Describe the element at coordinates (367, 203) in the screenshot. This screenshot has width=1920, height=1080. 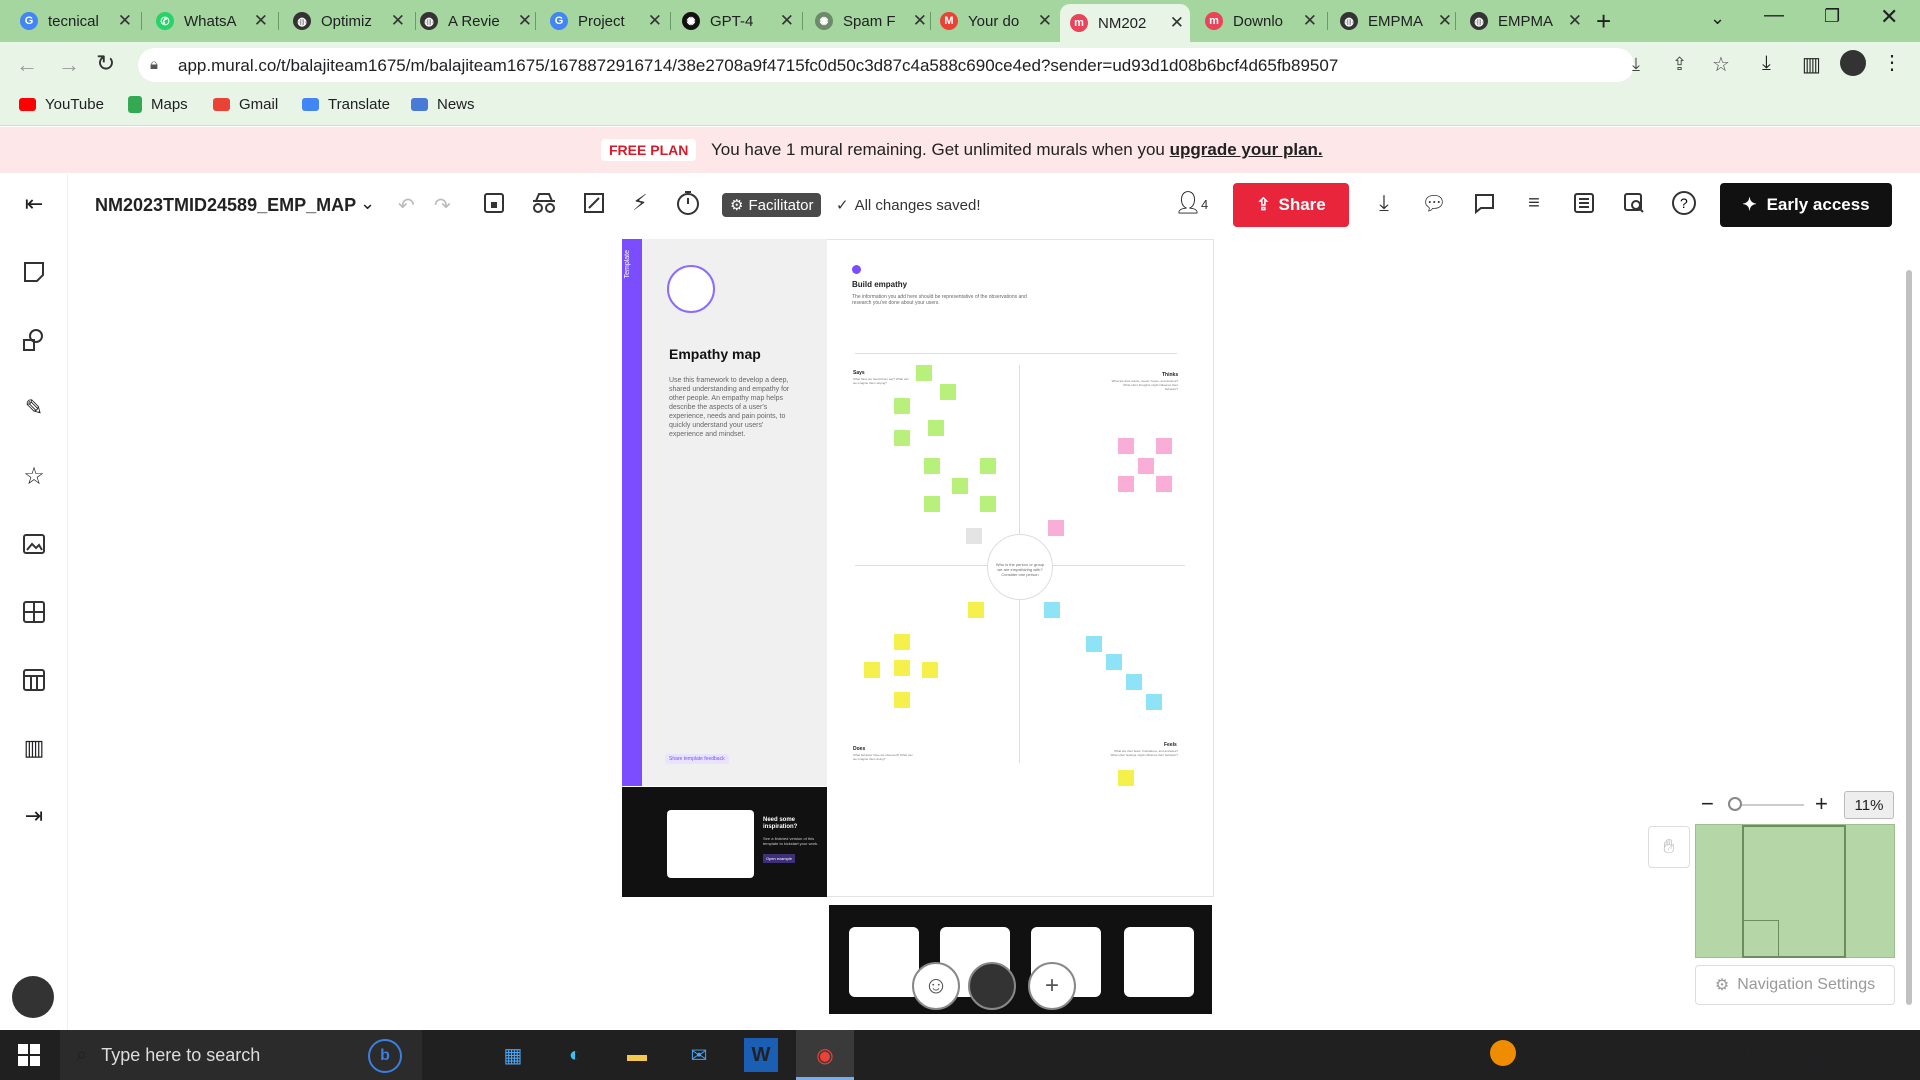
I see `chevron-down-icon: ⌄` at that location.